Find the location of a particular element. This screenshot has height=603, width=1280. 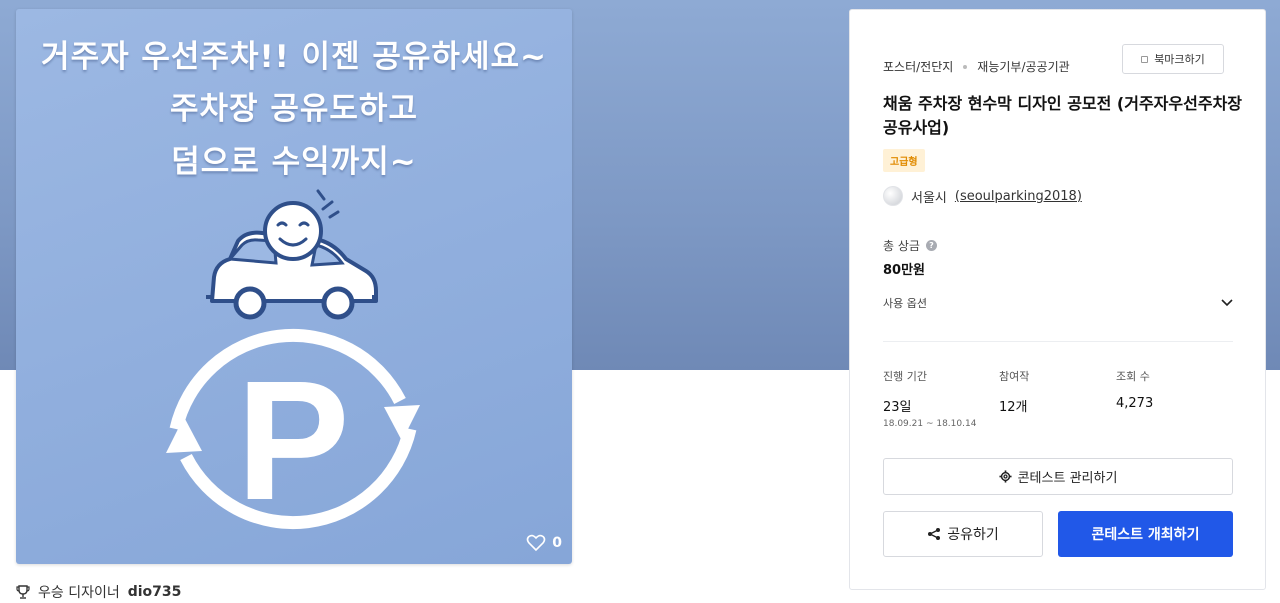

contest-title: 채움 주차장 현수막 디자인 공모전 (거주자우선주차장 공유사업) is located at coordinates (1063, 115).